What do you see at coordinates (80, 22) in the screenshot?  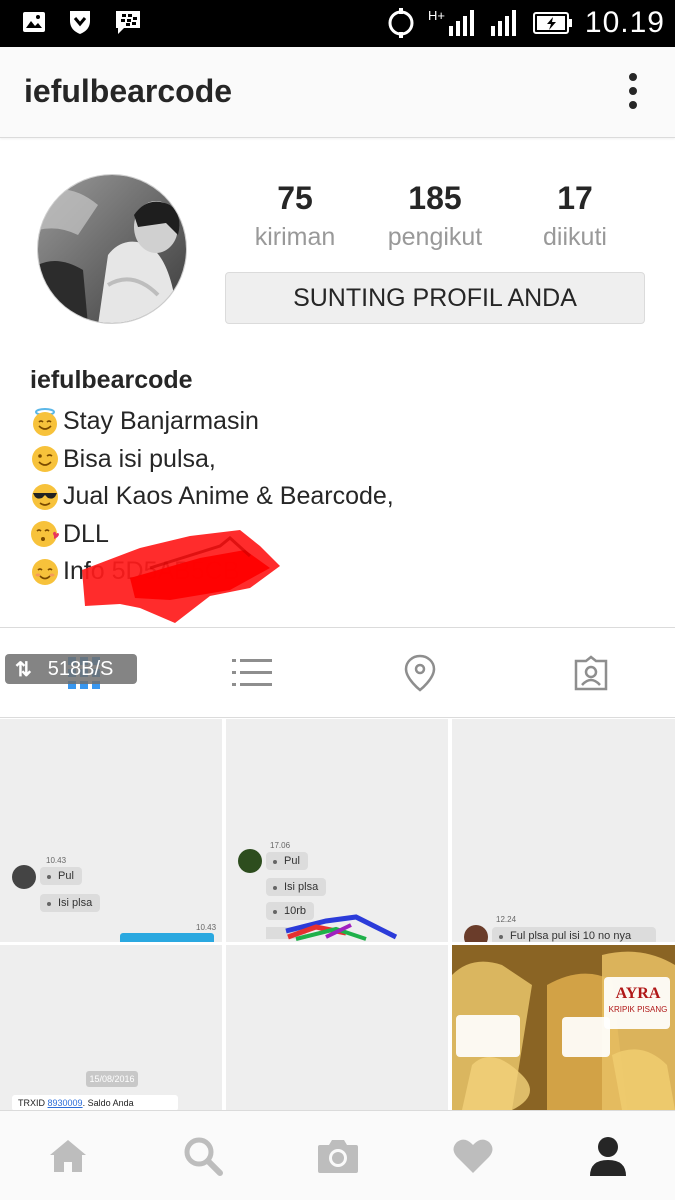 I see `shield-icon` at bounding box center [80, 22].